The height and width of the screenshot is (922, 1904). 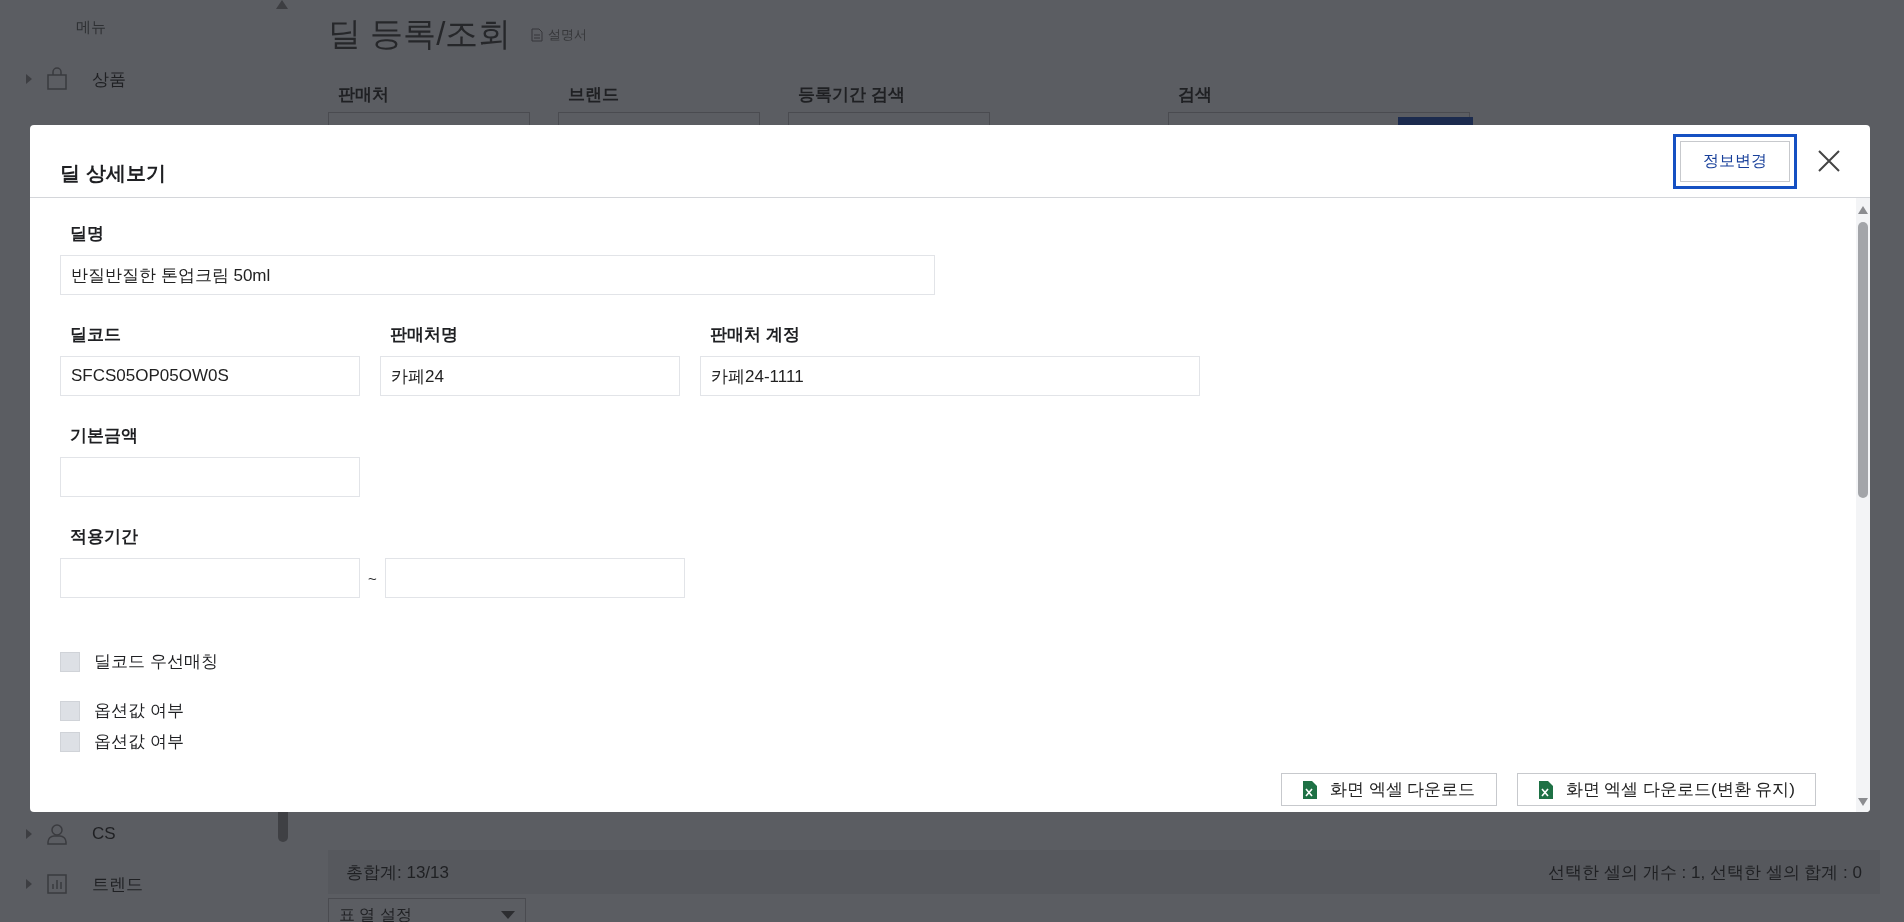 I want to click on scrollbar, so click(x=1863, y=505).